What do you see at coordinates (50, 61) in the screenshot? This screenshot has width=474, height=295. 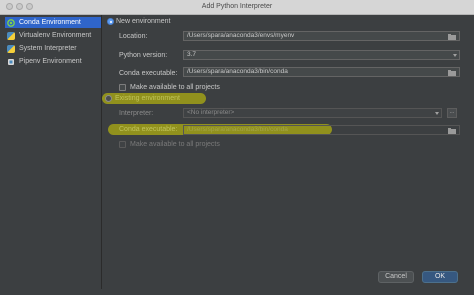 I see `sidebar-item-label: Pipenv Environment` at bounding box center [50, 61].